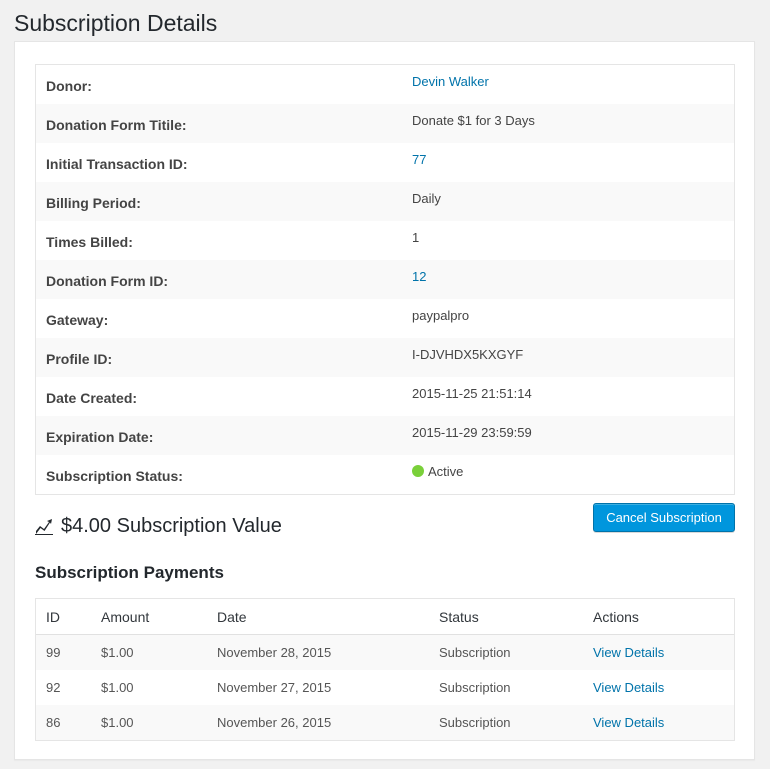 The height and width of the screenshot is (769, 770). Describe the element at coordinates (100, 437) in the screenshot. I see `detail-label: Expiration Date:` at that location.